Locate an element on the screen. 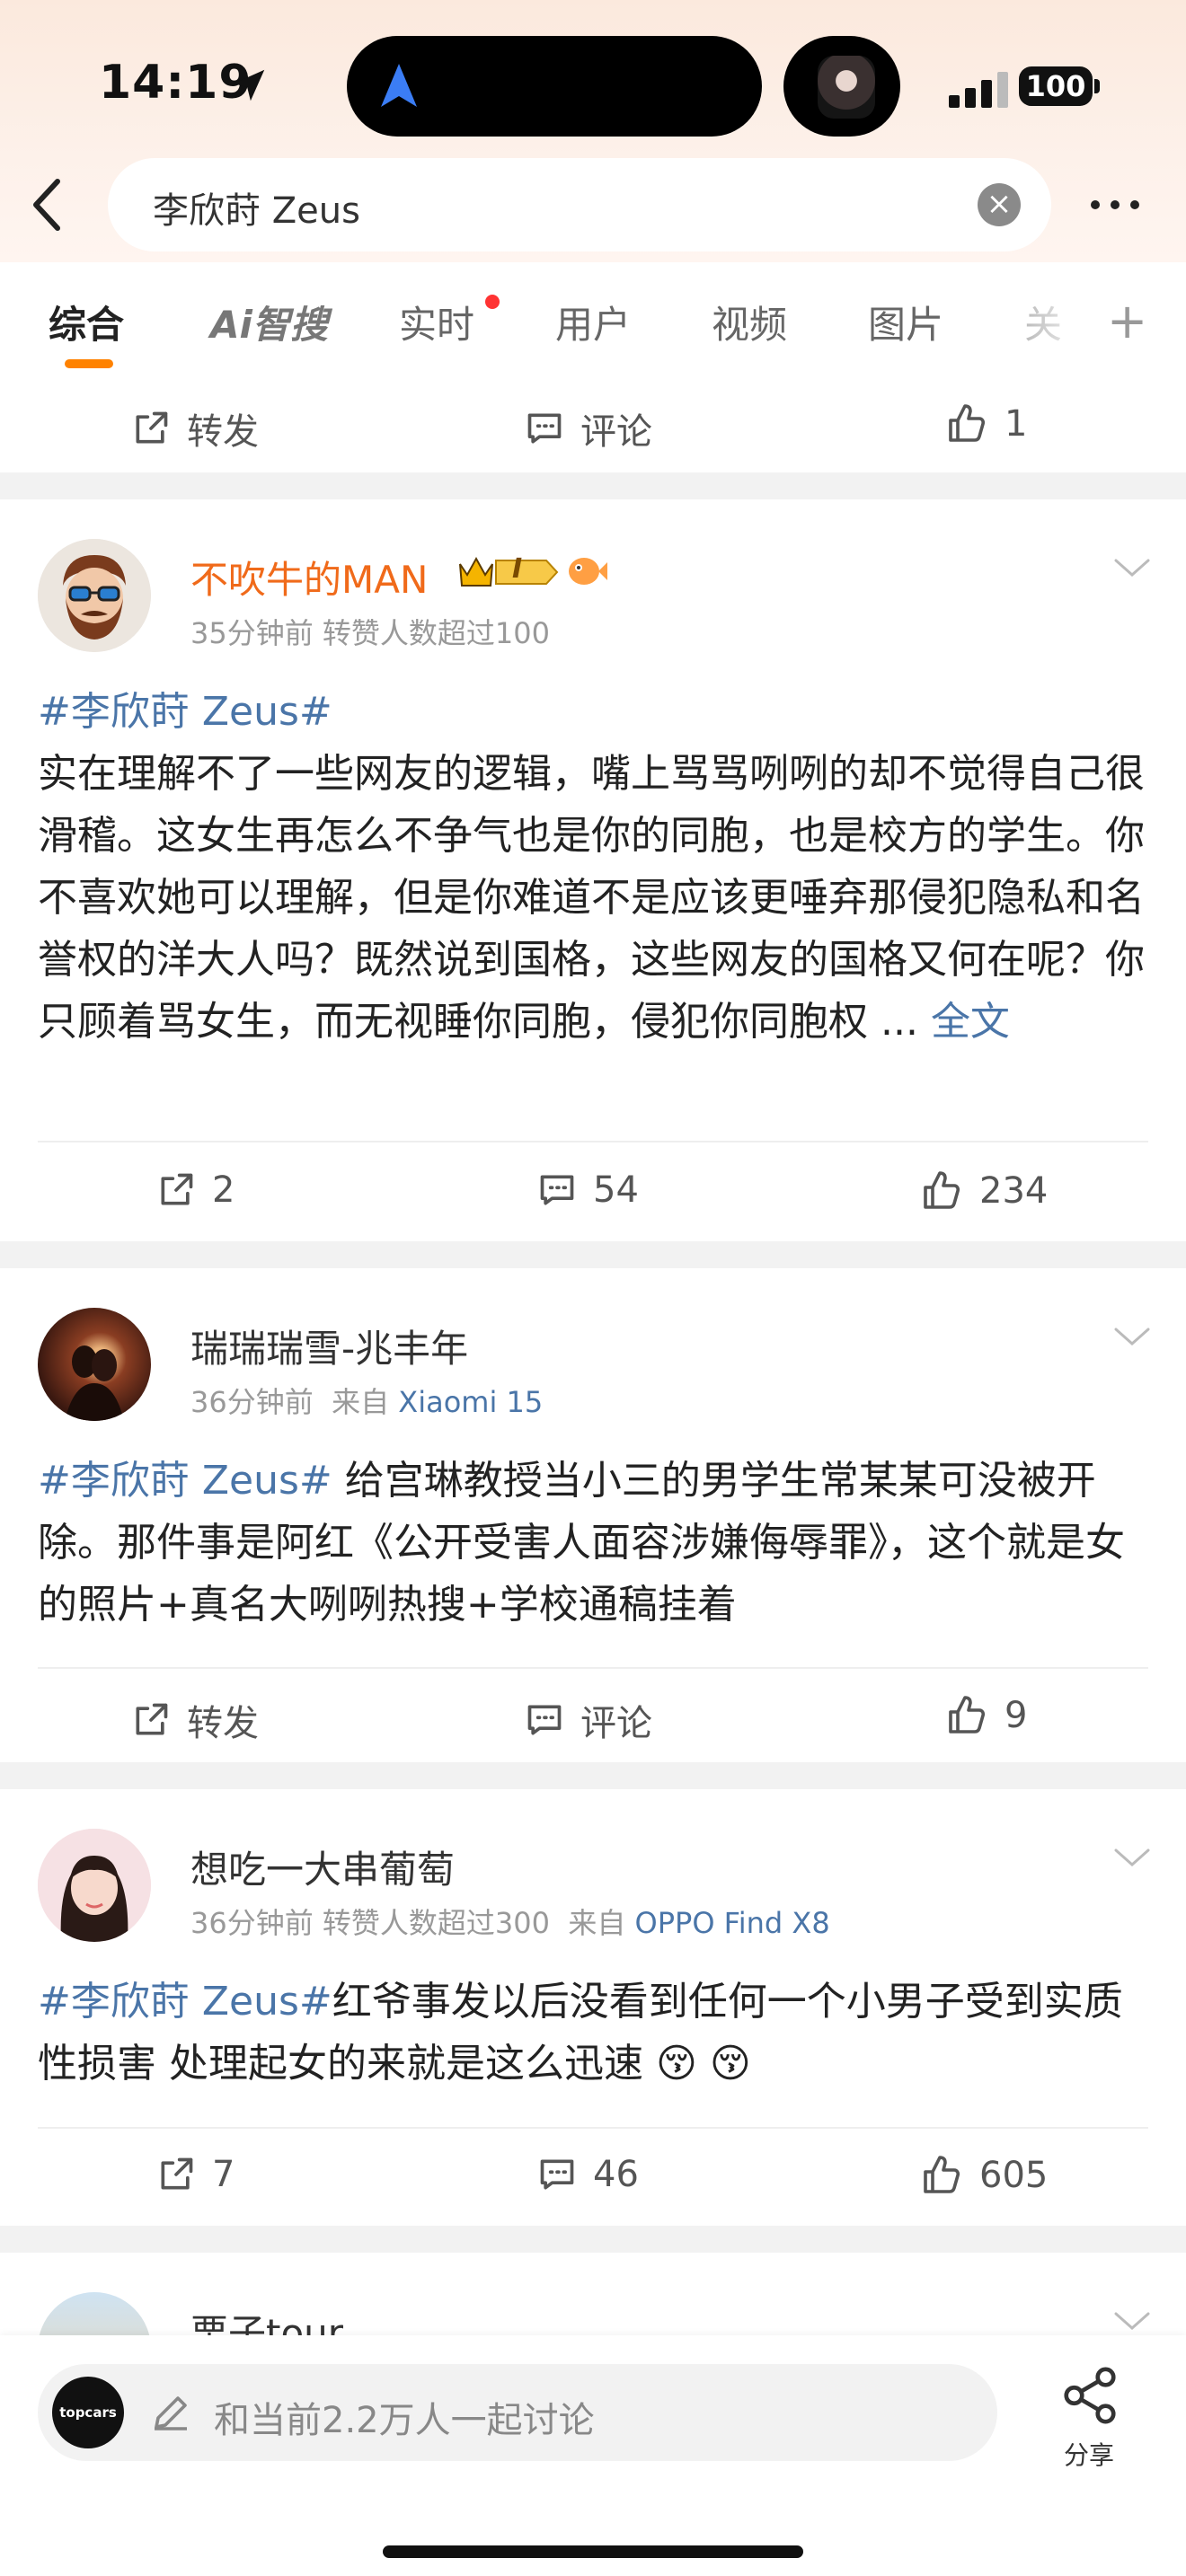  like-button: 1 is located at coordinates (986, 424).